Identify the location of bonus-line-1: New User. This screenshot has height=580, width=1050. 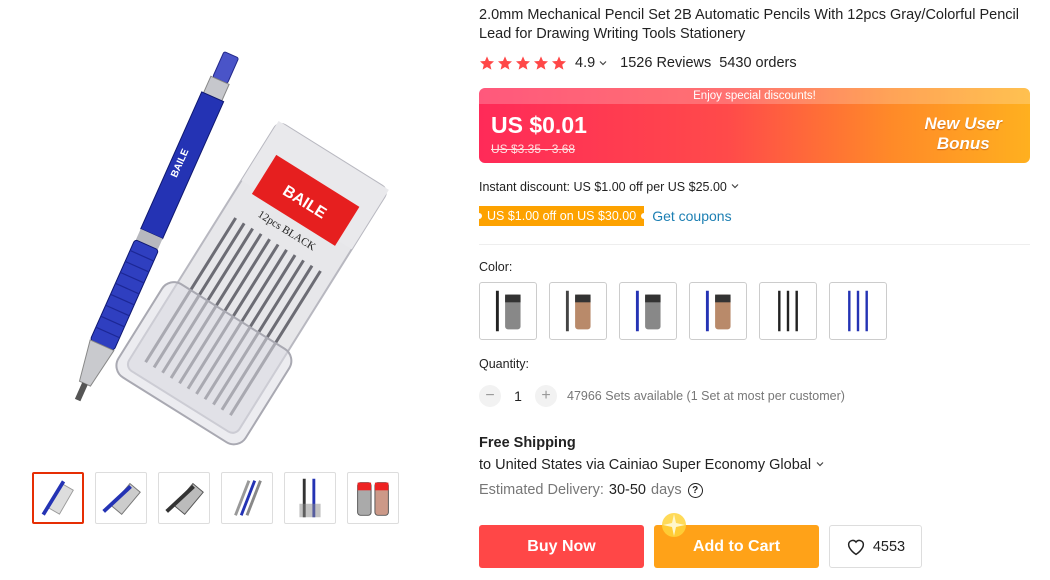
(963, 123).